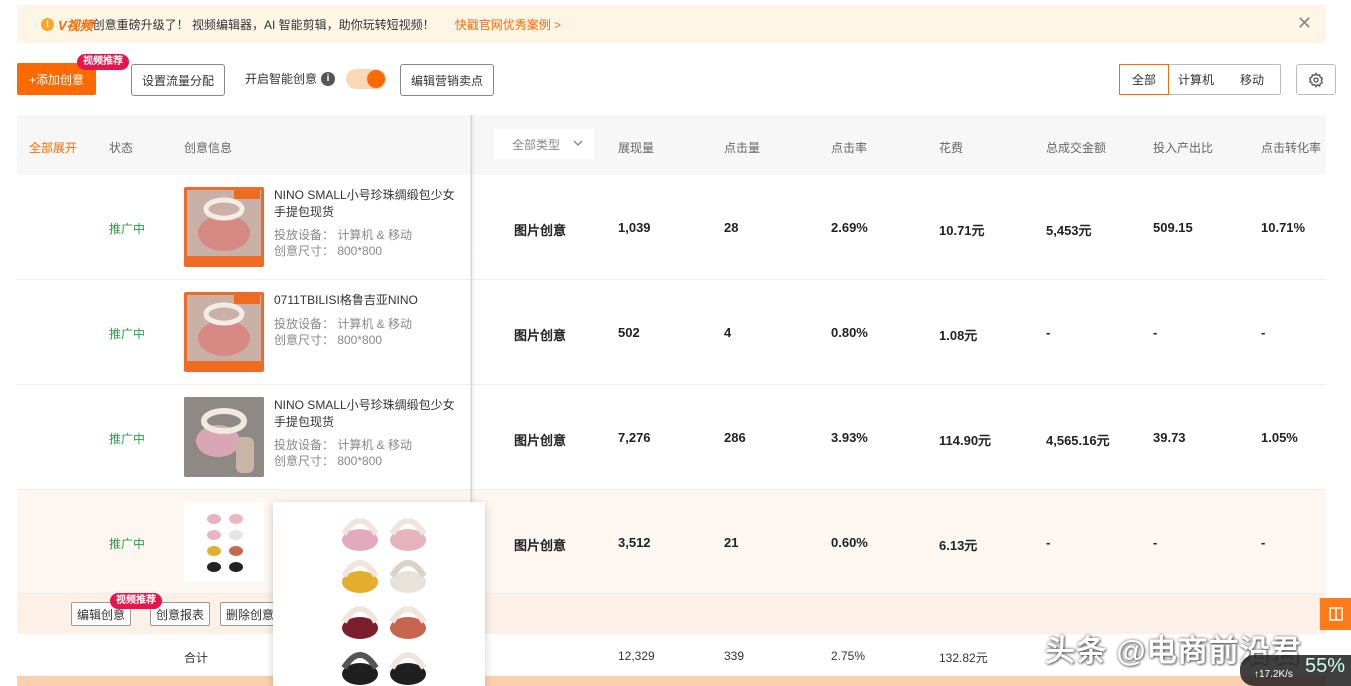  Describe the element at coordinates (447, 80) in the screenshot. I see `edit-selling-points-button: 编辑营销卖点` at that location.